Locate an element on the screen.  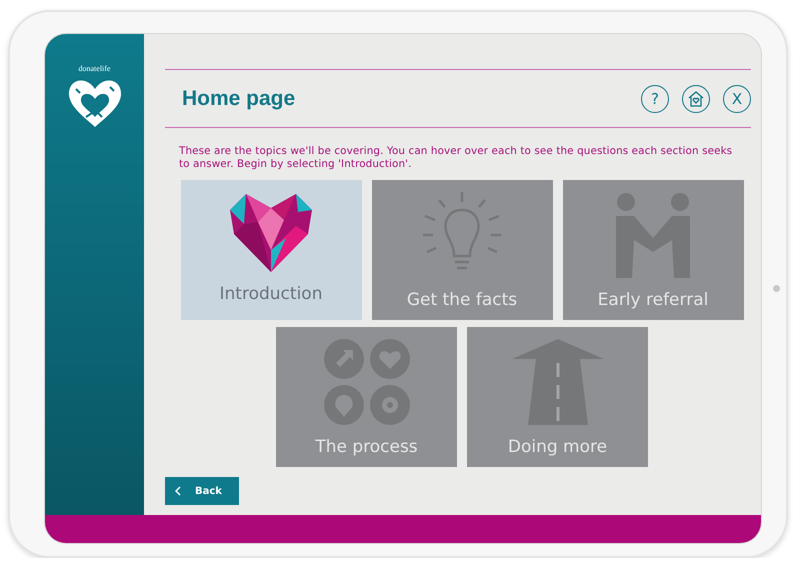
topic-tile: Early referral is located at coordinates (653, 250).